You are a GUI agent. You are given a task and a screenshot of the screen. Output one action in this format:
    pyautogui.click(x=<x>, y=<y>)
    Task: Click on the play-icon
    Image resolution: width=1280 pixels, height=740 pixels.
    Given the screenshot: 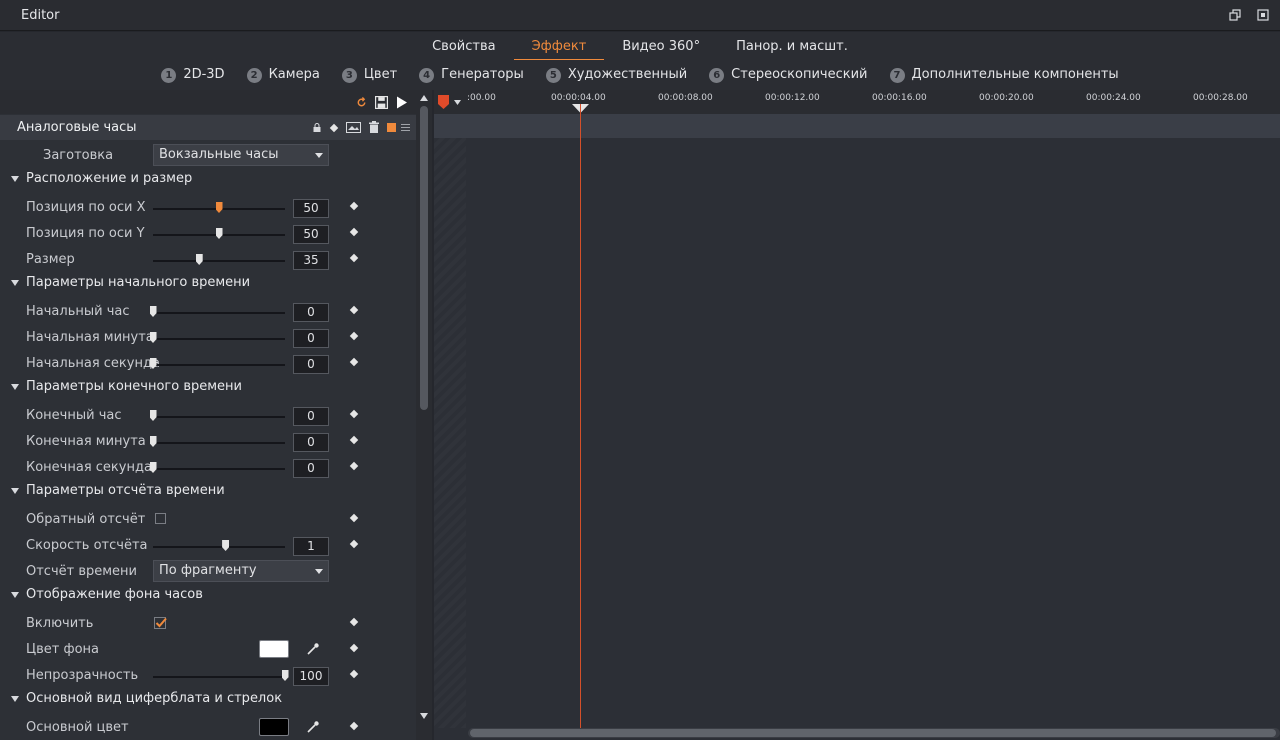 What is the action you would take?
    pyautogui.click(x=402, y=102)
    